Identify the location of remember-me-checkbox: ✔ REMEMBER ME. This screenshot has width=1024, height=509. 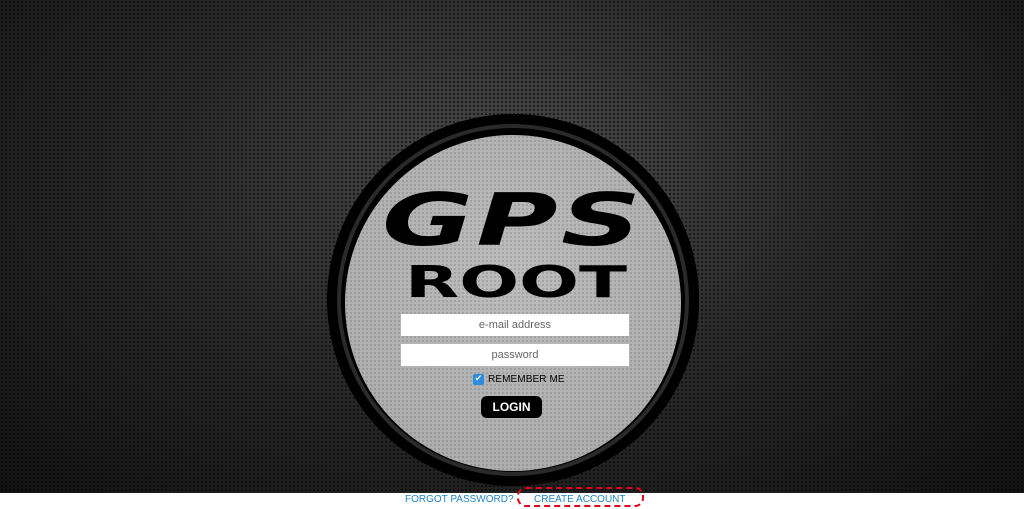
(519, 379).